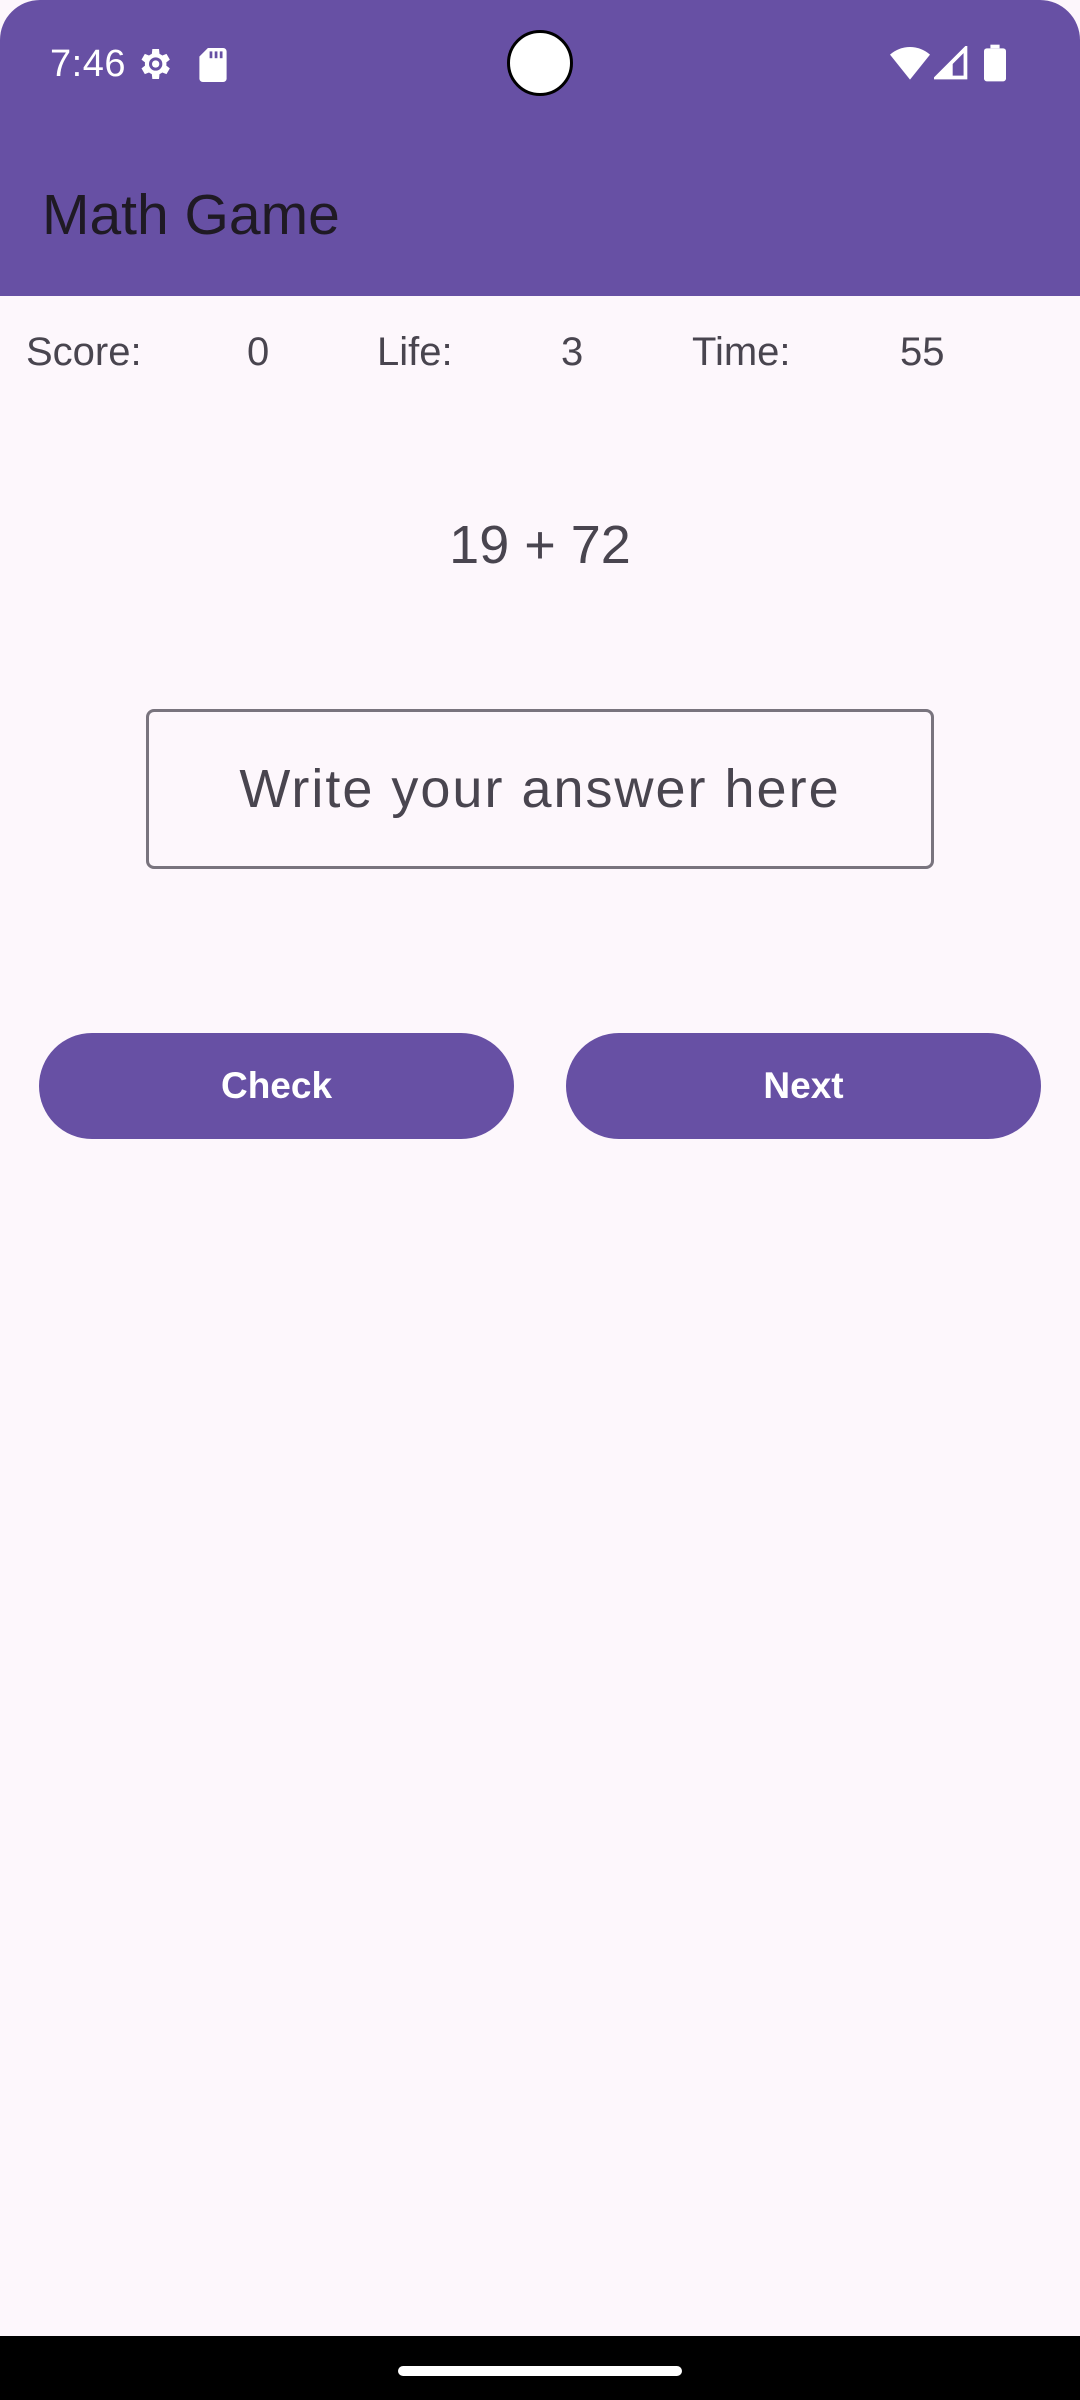 This screenshot has width=1080, height=2400. What do you see at coordinates (415, 352) in the screenshot?
I see `life-label: Life:` at bounding box center [415, 352].